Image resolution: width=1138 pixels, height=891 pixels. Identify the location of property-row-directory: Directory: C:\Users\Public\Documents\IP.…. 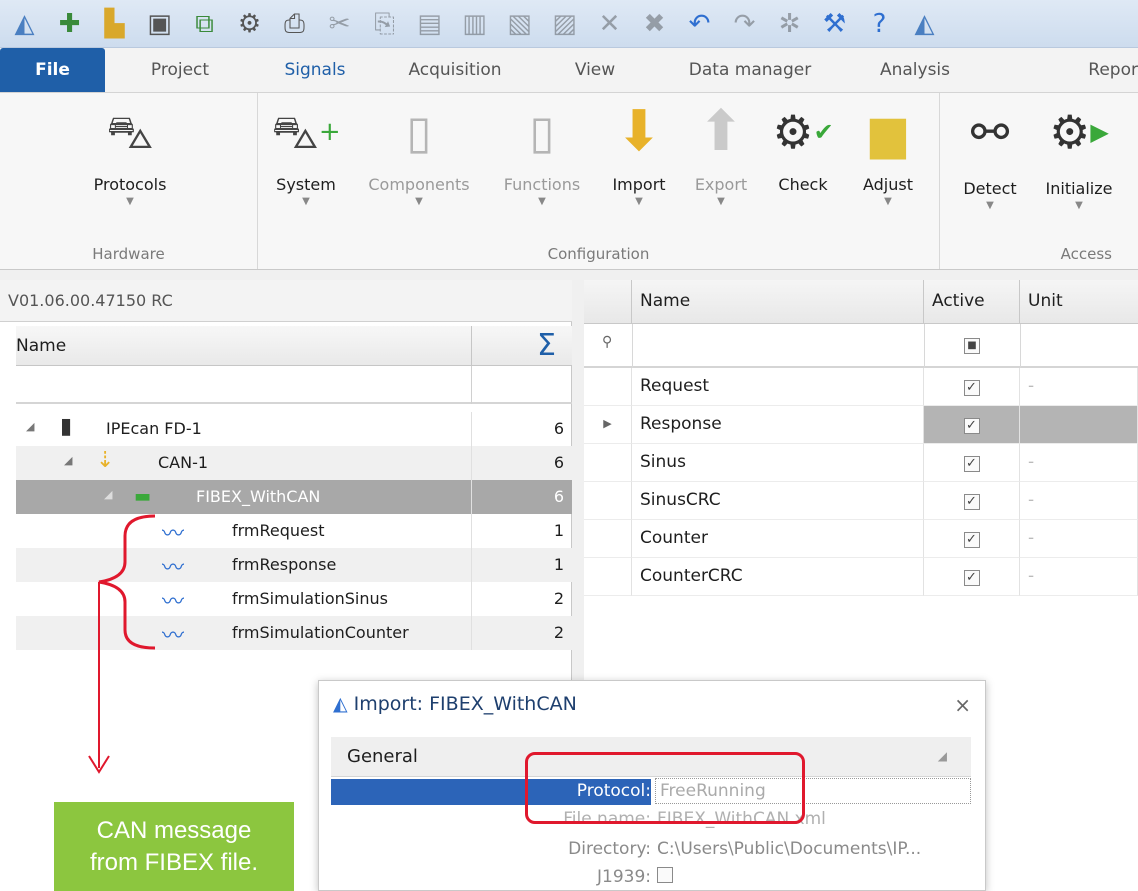
(651, 849).